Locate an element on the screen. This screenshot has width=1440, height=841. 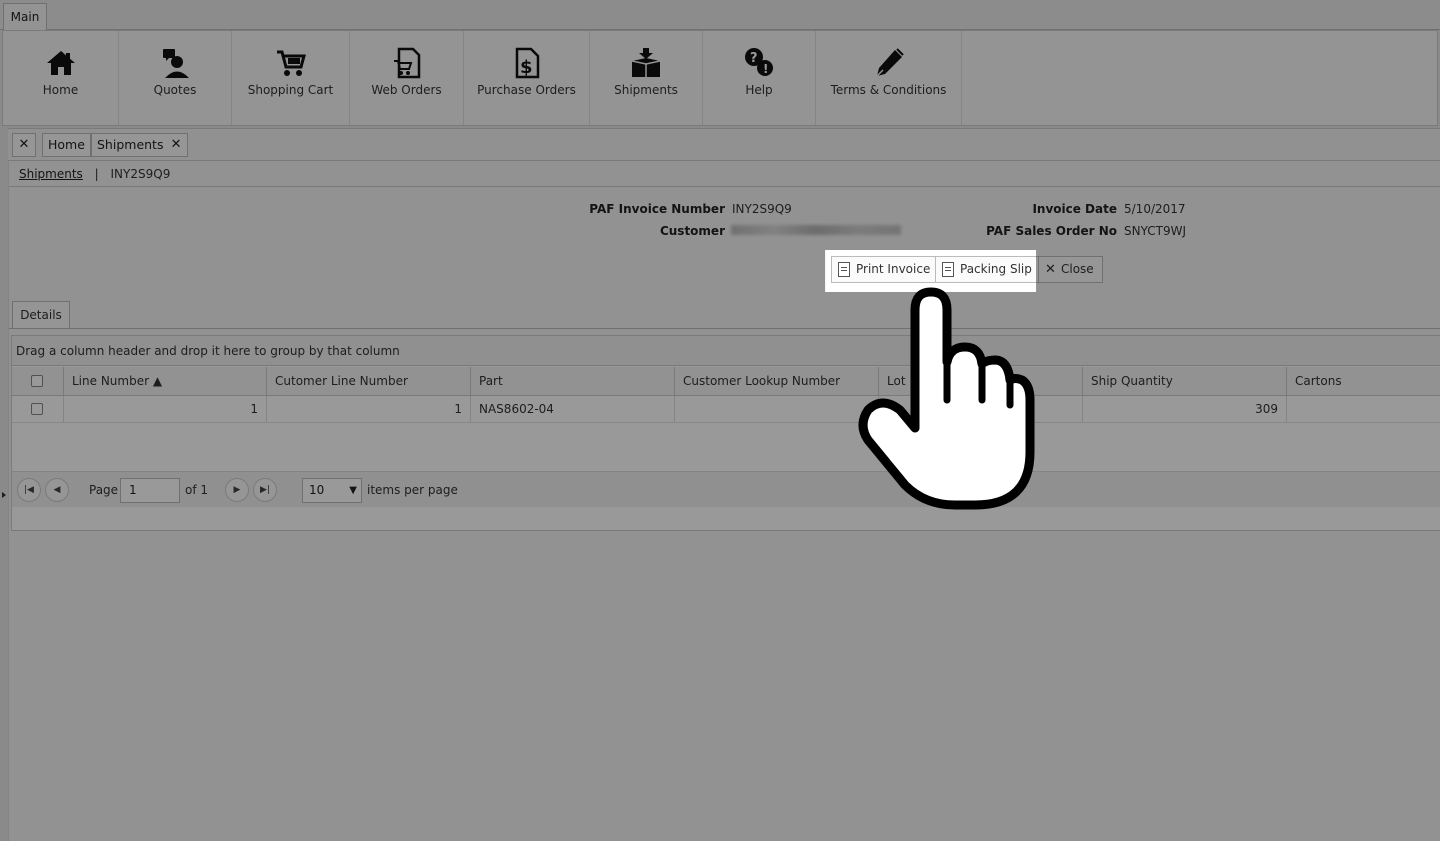
column-header-ship-quantity: Ship Quantity is located at coordinates (1184, 381).